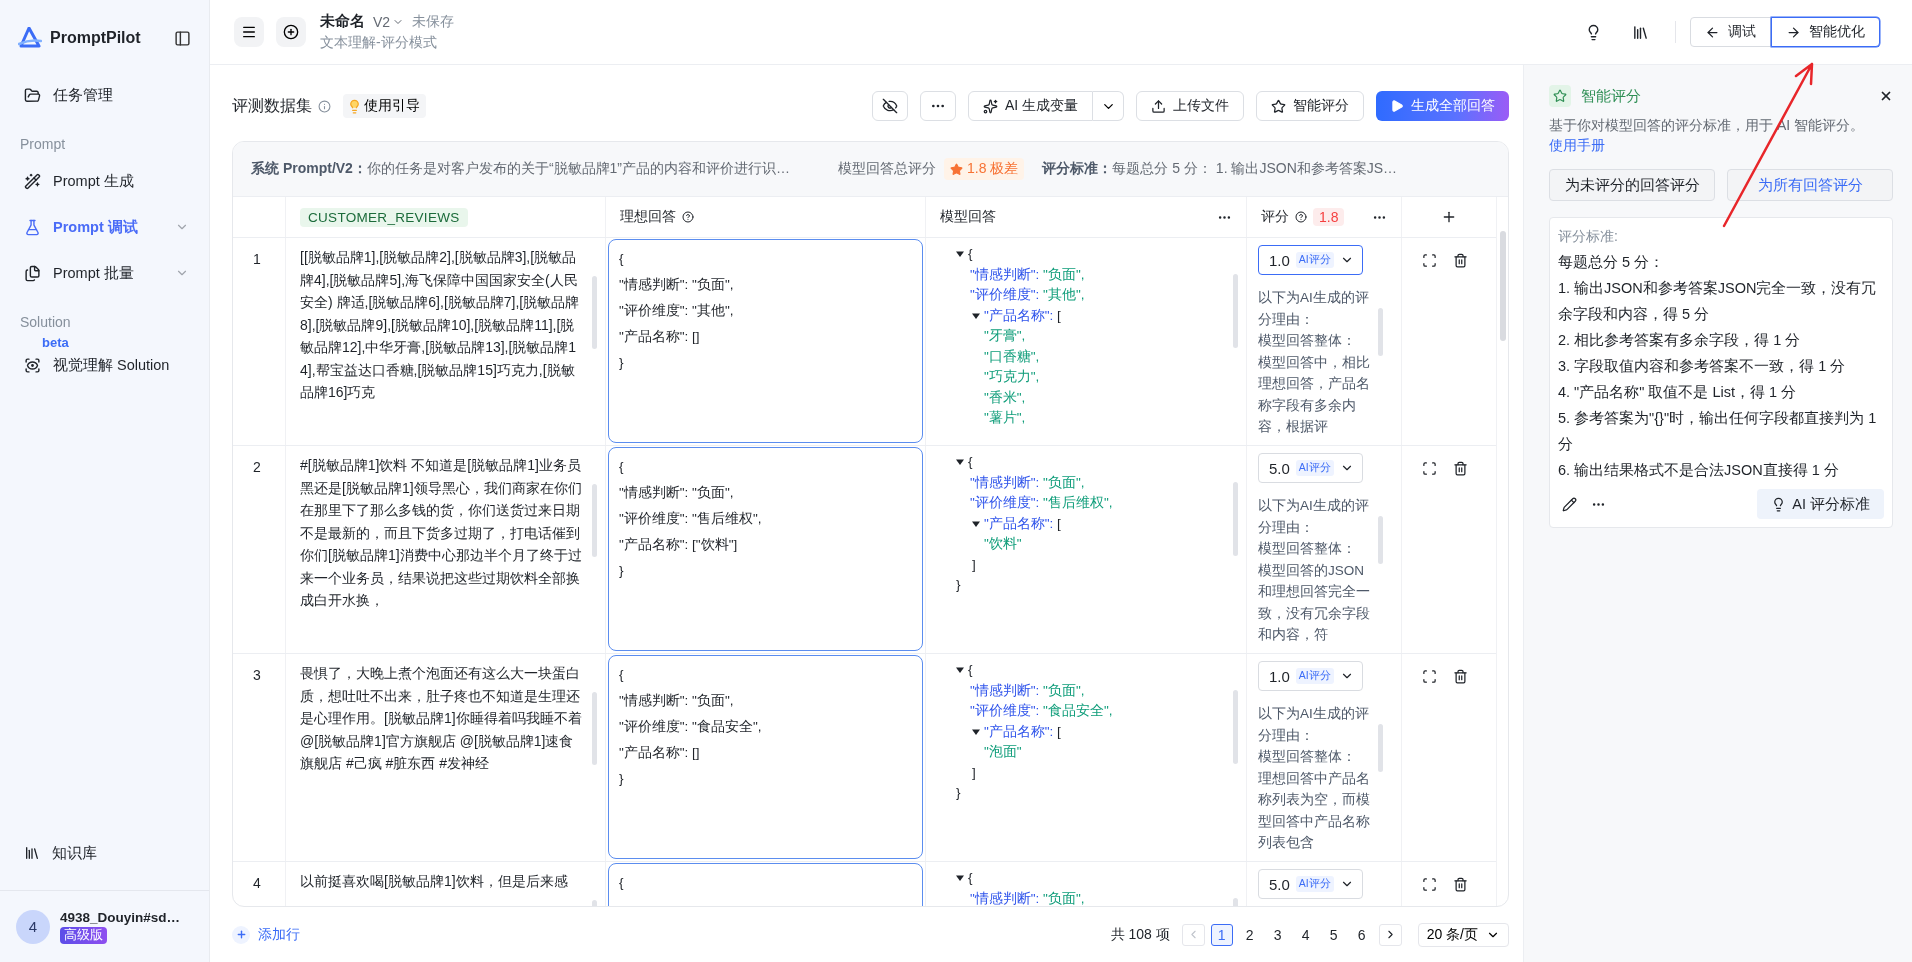 This screenshot has height=962, width=1912. What do you see at coordinates (96, 38) in the screenshot?
I see `brand-name: PromptPilot` at bounding box center [96, 38].